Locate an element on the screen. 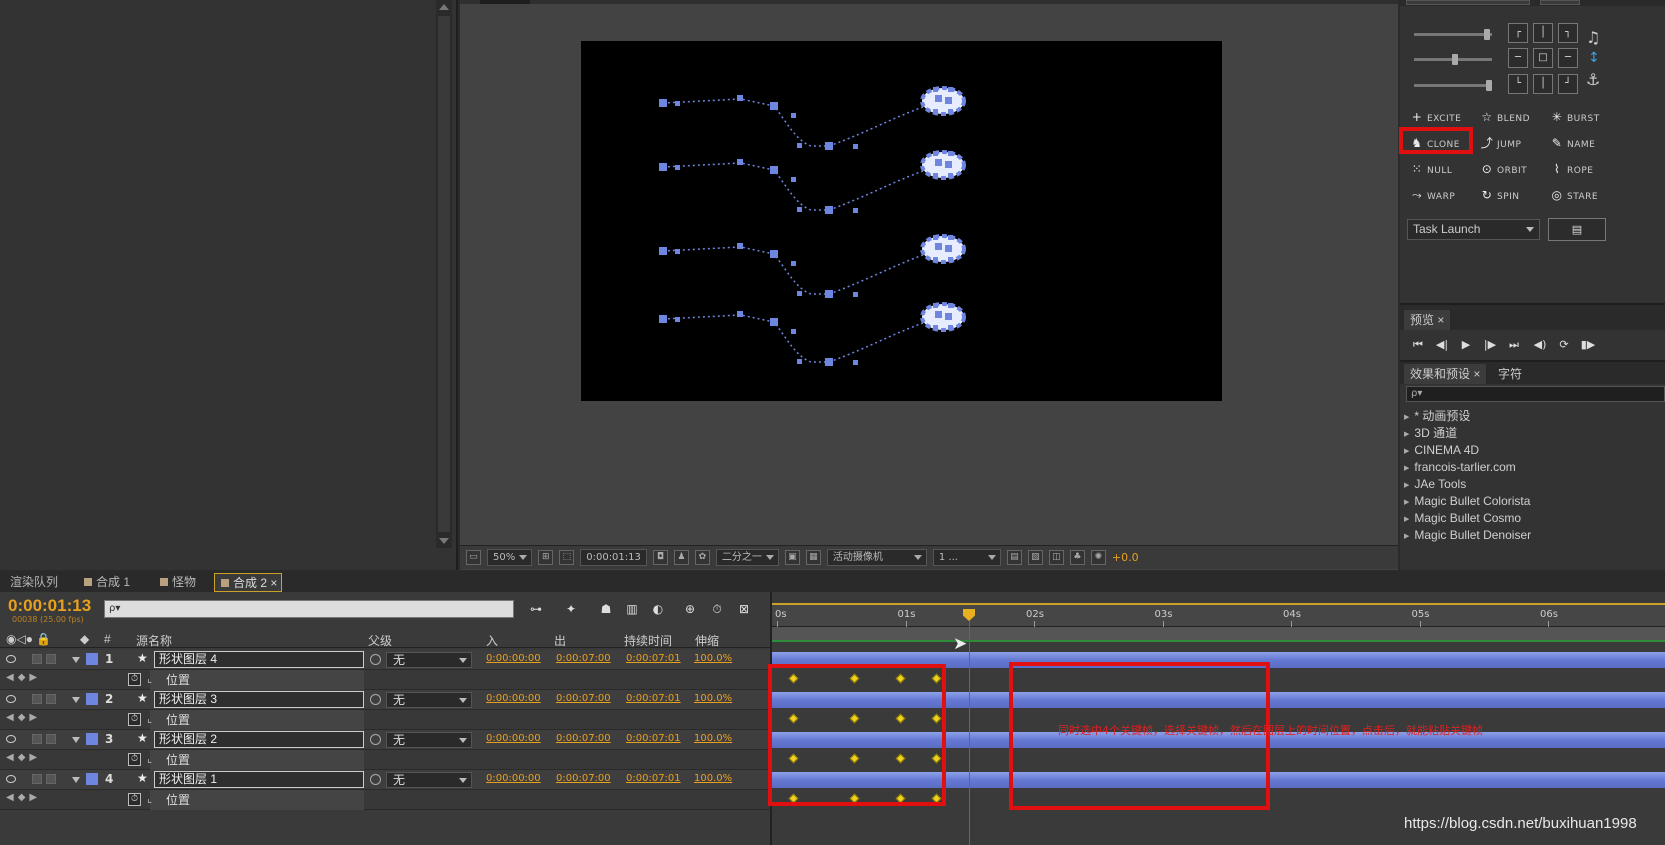  frame-blending-icon: ▥ is located at coordinates (632, 609).